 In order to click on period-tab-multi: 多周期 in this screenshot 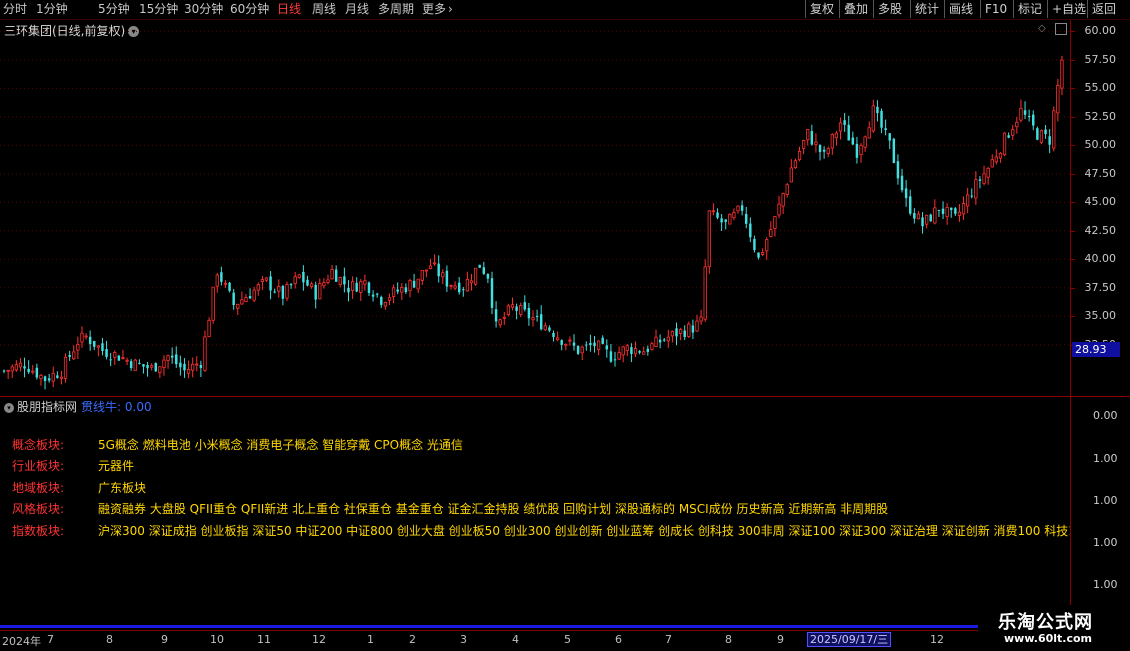, I will do `click(396, 9)`.